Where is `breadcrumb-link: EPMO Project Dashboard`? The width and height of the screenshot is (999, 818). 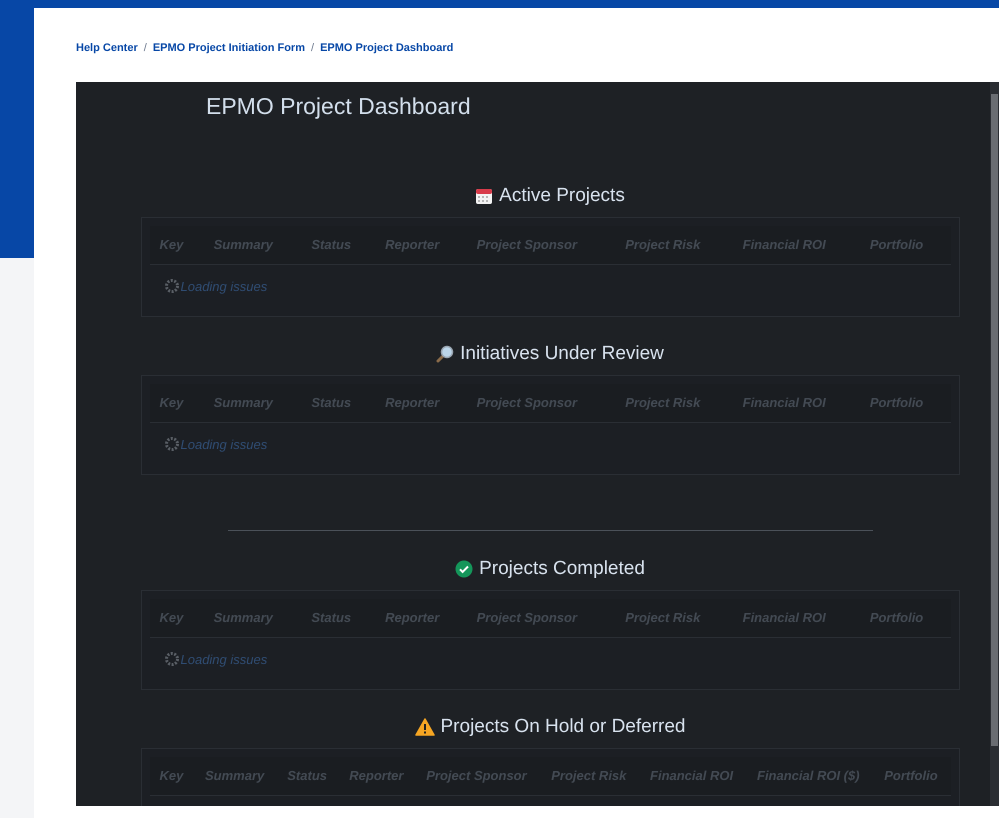 breadcrumb-link: EPMO Project Dashboard is located at coordinates (387, 48).